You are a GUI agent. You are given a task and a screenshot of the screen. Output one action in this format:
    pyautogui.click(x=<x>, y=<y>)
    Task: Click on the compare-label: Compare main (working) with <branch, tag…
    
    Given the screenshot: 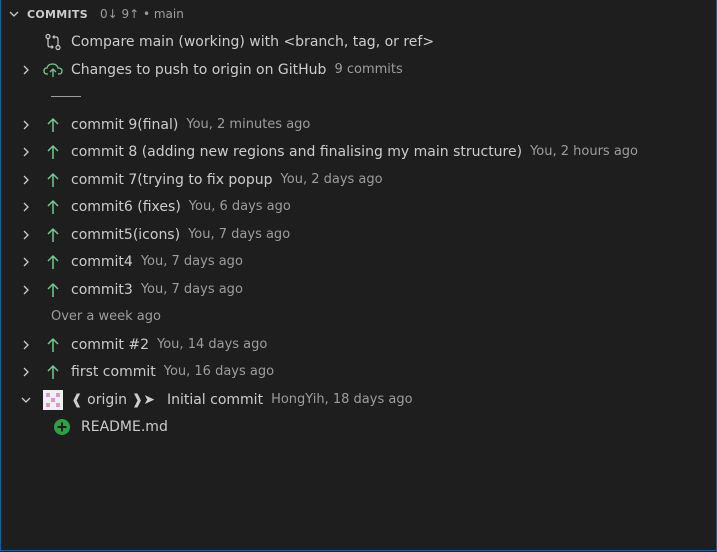 What is the action you would take?
    pyautogui.click(x=253, y=41)
    